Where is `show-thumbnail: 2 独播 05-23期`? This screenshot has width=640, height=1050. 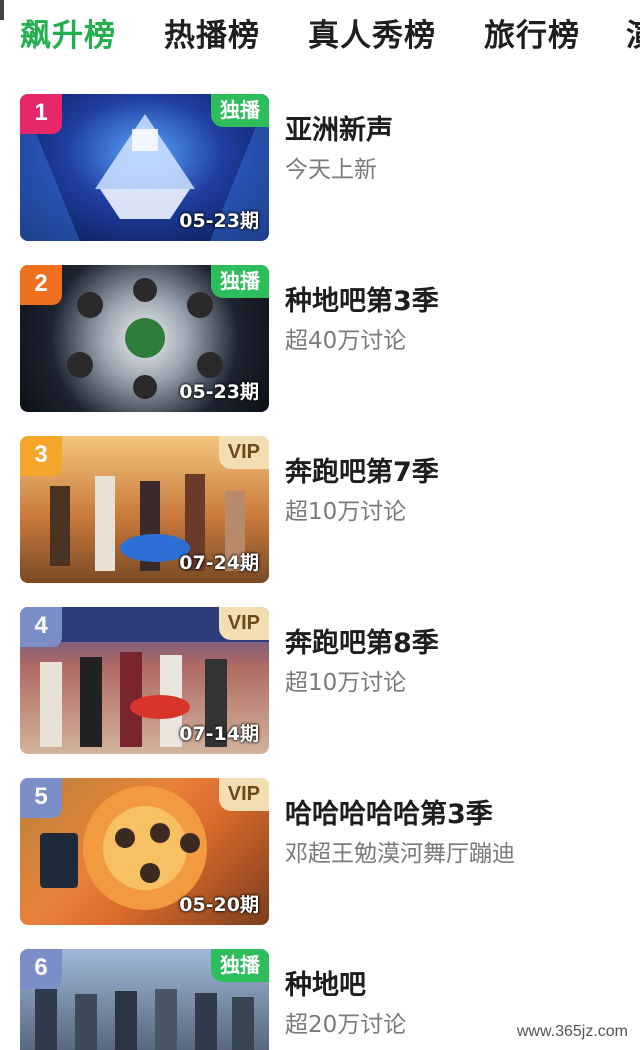 show-thumbnail: 2 独播 05-23期 is located at coordinates (144, 338).